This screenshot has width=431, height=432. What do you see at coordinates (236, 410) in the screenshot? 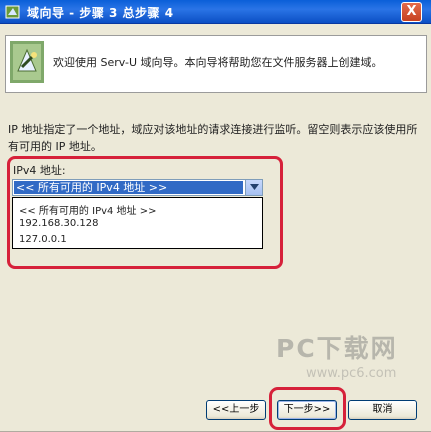
I see `back-button: <<上一步` at bounding box center [236, 410].